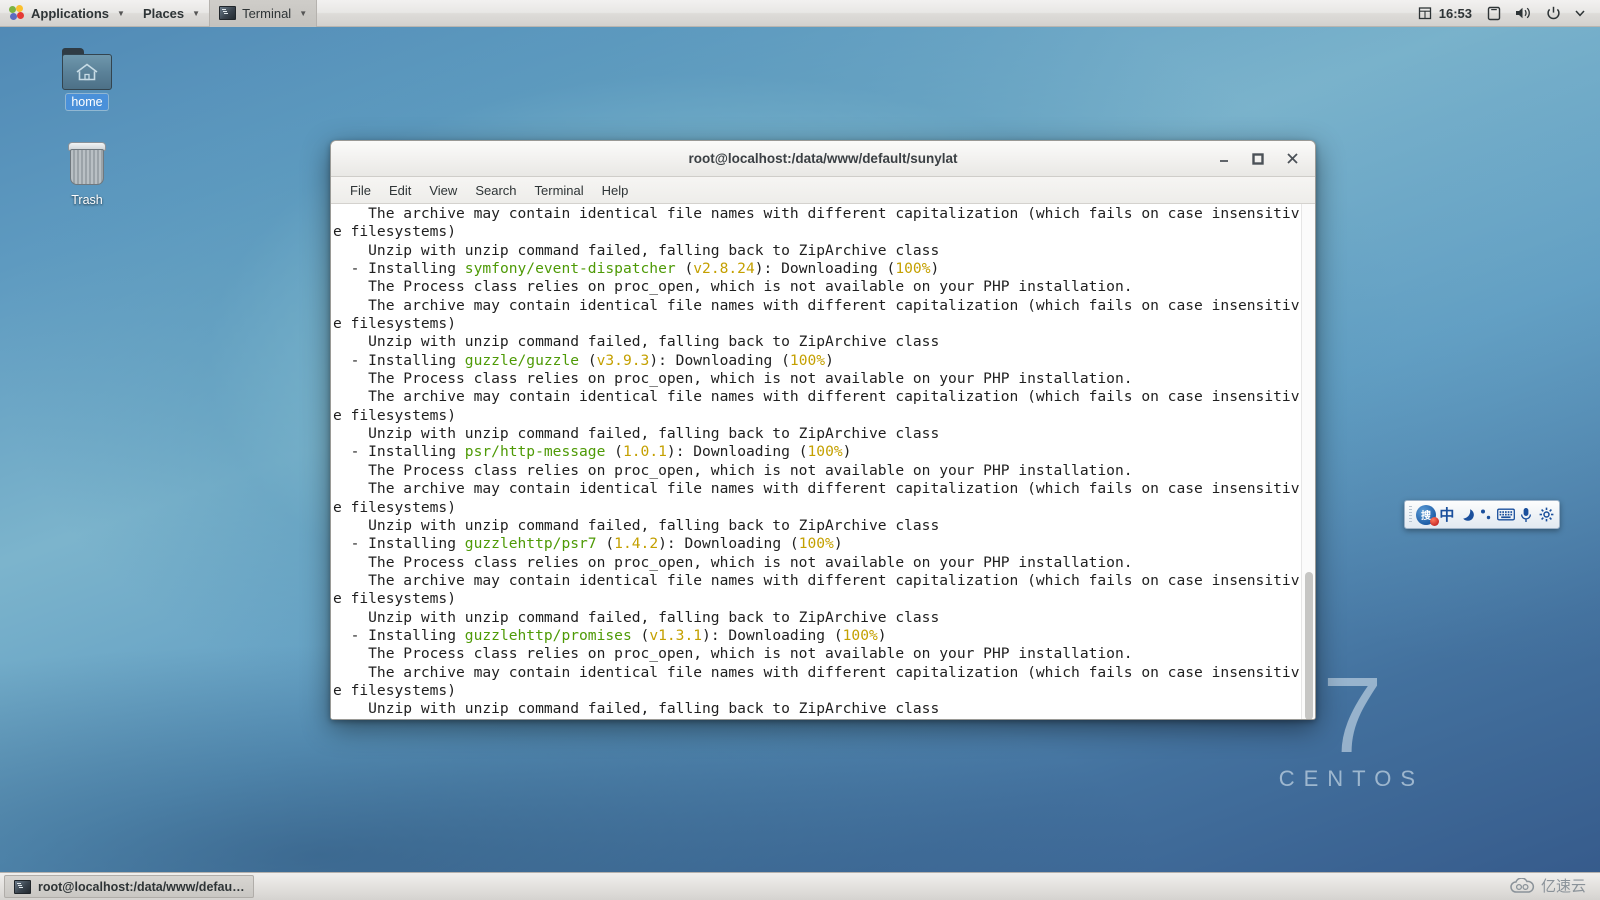  I want to click on places-menu-label: Places, so click(163, 13).